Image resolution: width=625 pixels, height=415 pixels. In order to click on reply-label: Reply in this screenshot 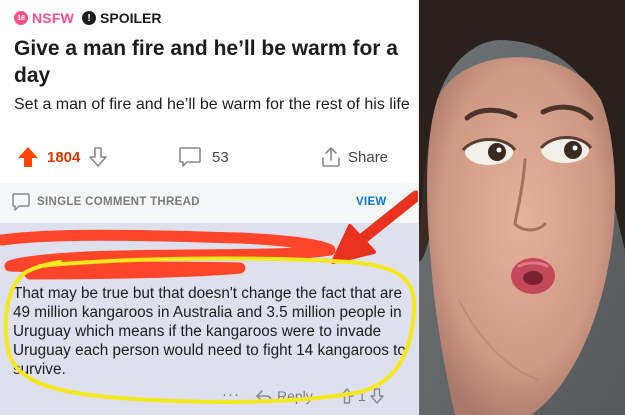, I will do `click(295, 396)`.